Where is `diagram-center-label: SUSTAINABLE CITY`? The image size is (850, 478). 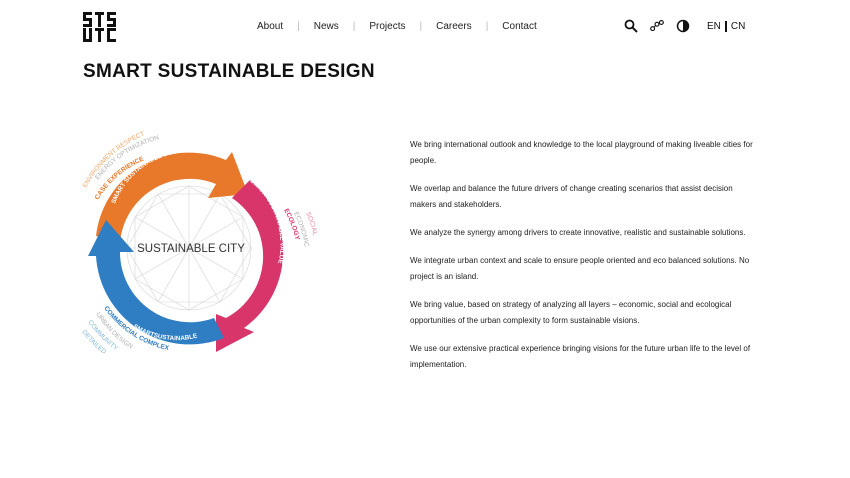 diagram-center-label: SUSTAINABLE CITY is located at coordinates (191, 249).